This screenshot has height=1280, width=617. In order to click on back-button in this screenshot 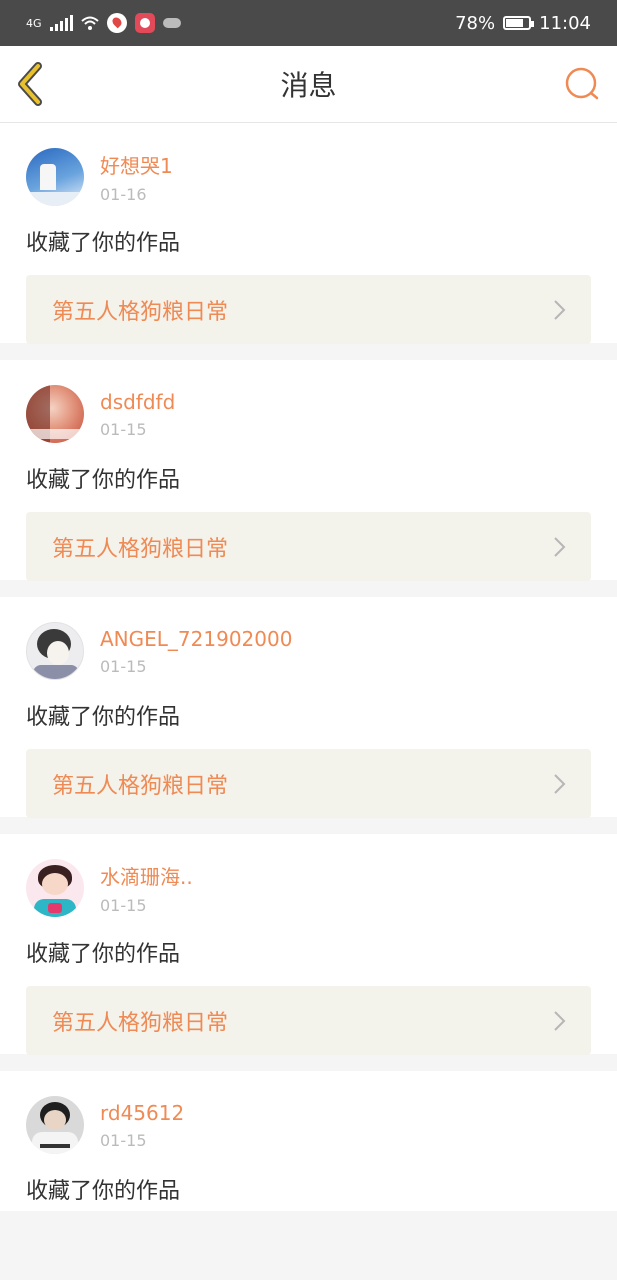, I will do `click(34, 84)`.